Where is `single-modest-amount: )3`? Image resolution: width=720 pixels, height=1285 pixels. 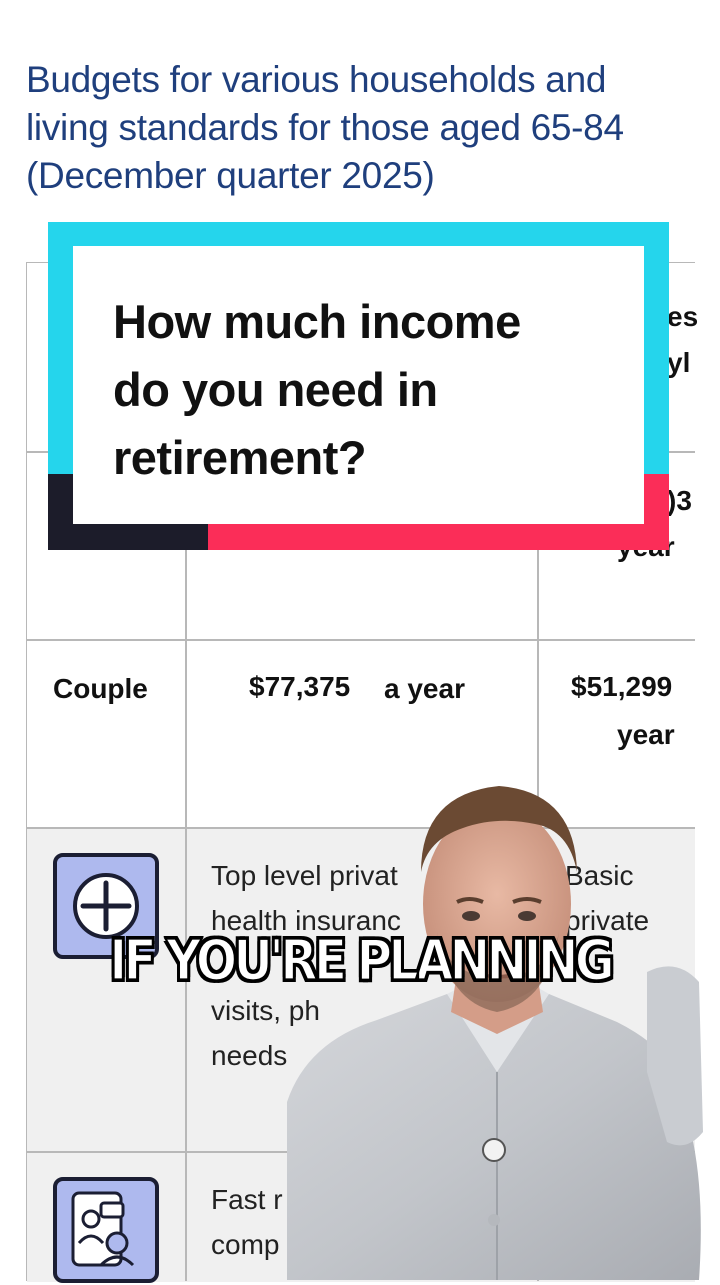
single-modest-amount: )3 is located at coordinates (679, 500).